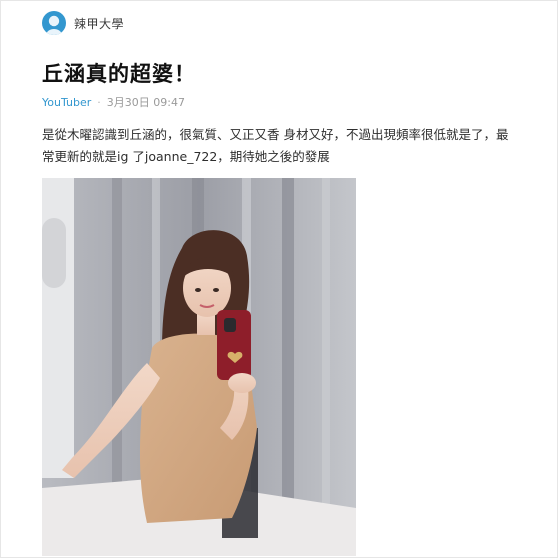 The width and height of the screenshot is (560, 560). I want to click on post-title: 丘涵真的超婆！, so click(119, 74).